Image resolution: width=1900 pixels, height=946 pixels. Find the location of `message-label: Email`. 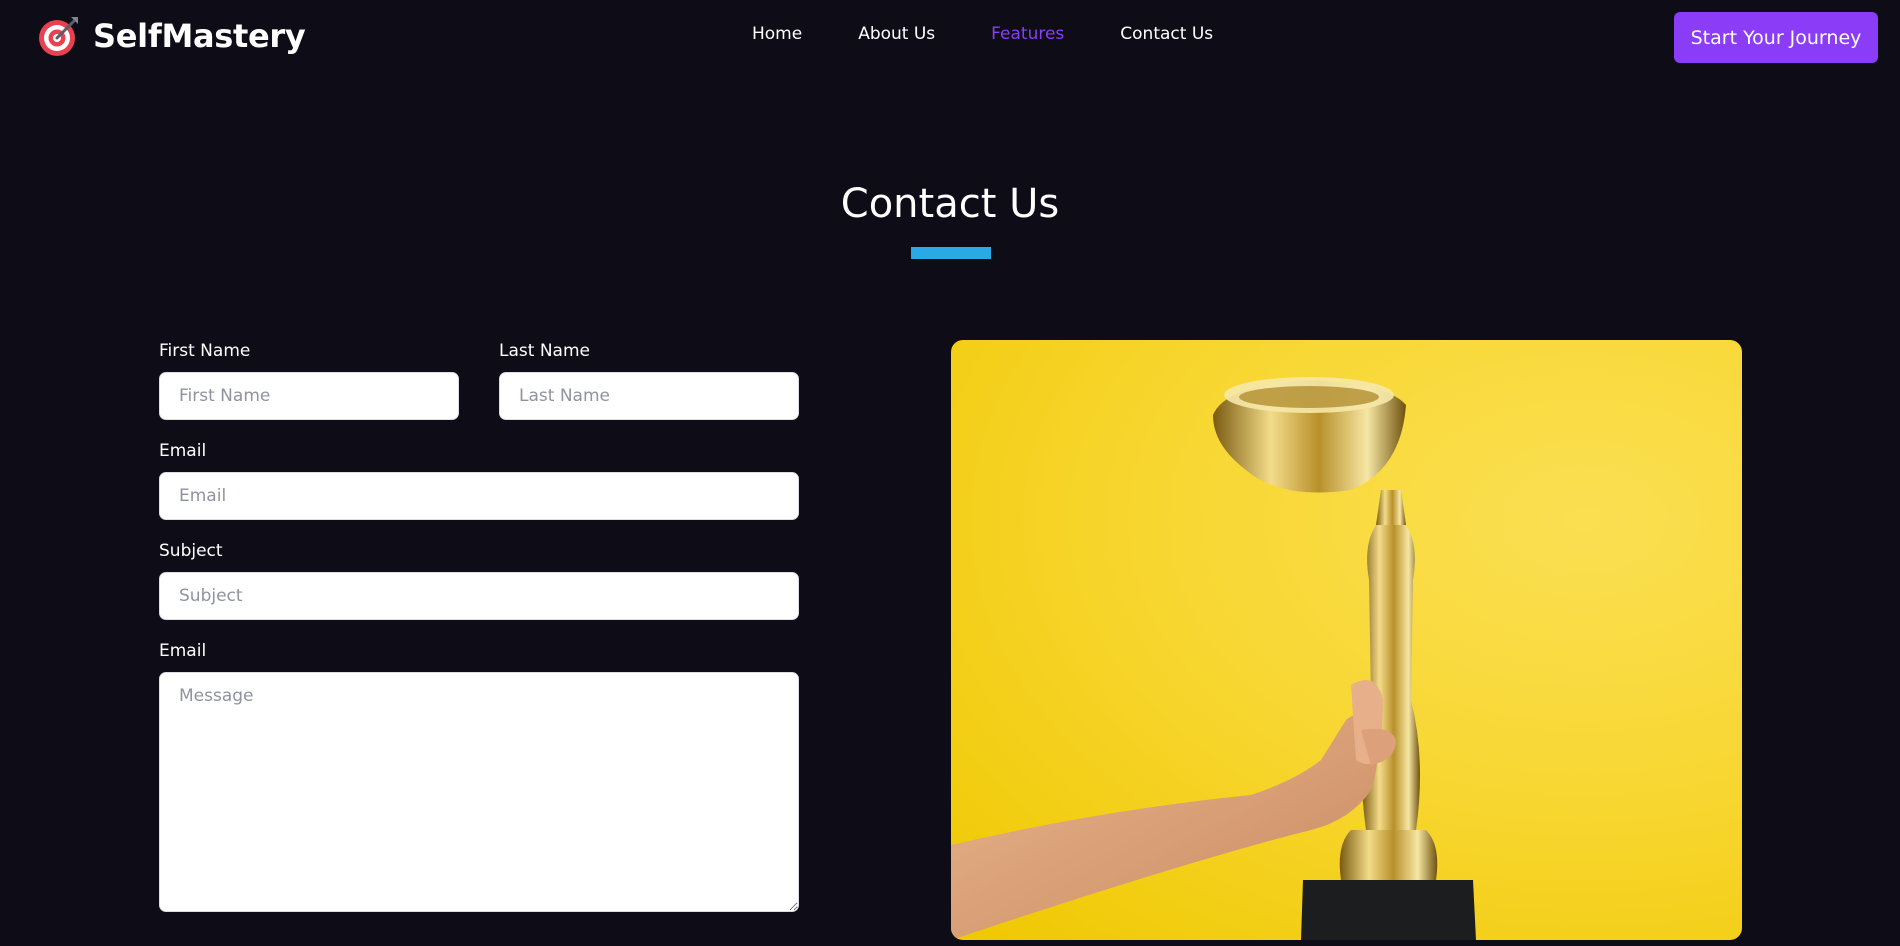

message-label: Email is located at coordinates (183, 651).